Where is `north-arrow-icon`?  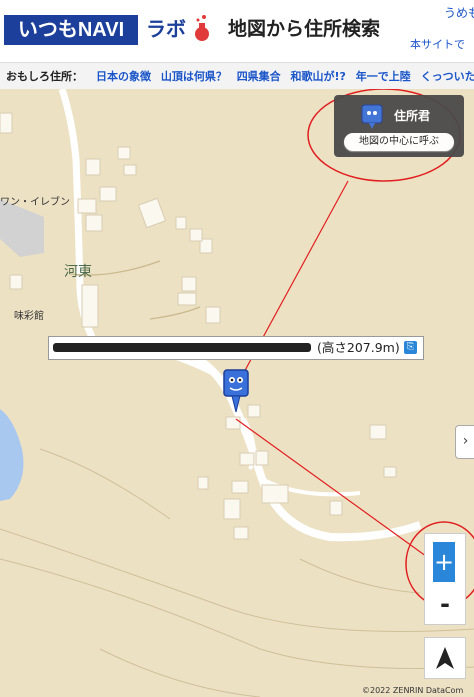
north-arrow-icon is located at coordinates (445, 658).